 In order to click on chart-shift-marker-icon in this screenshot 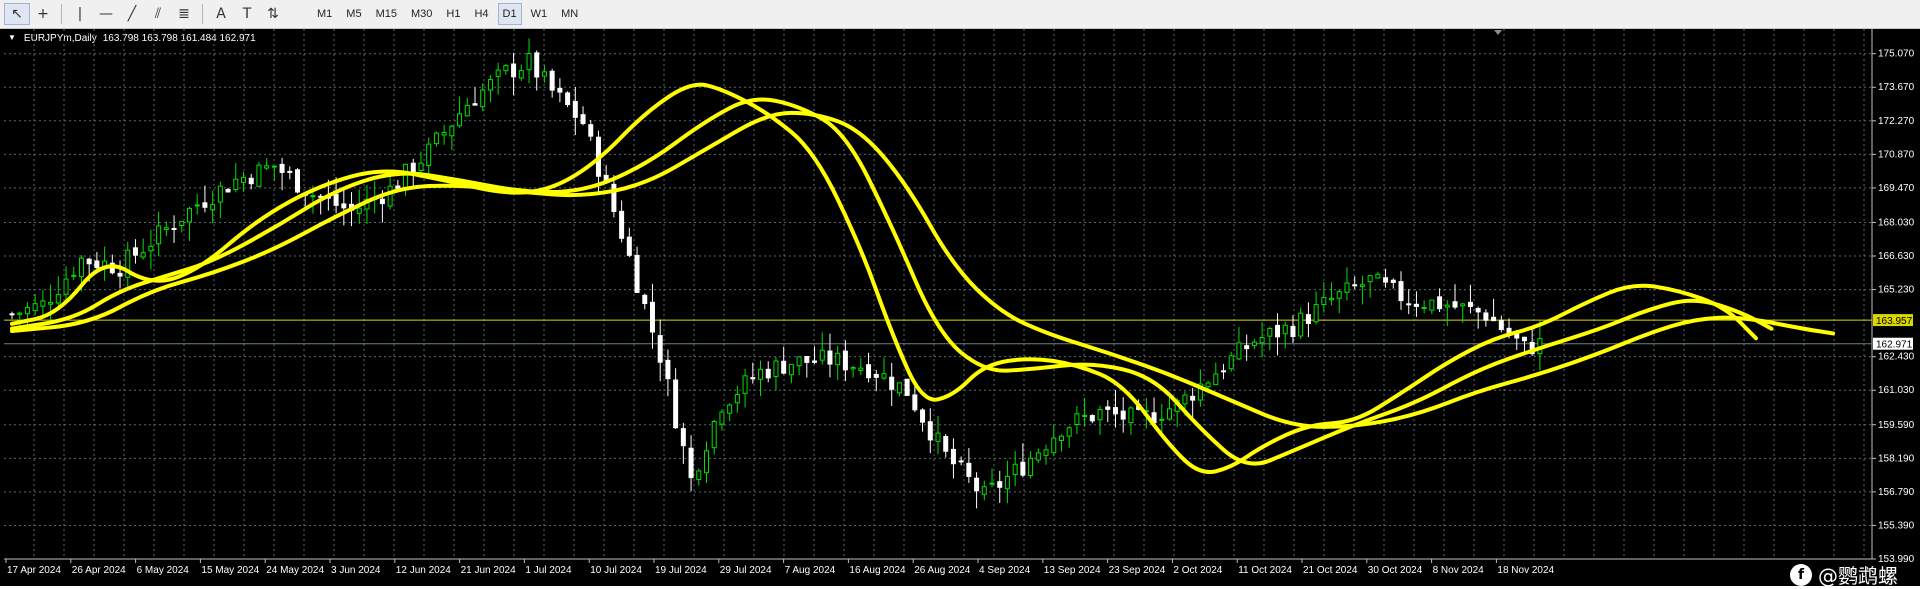, I will do `click(1498, 32)`.